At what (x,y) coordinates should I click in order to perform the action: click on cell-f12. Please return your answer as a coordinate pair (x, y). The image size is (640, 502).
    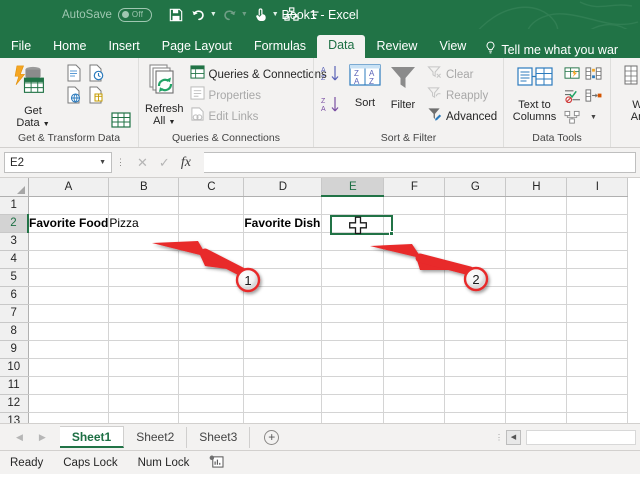
    Looking at the image, I should click on (414, 403).